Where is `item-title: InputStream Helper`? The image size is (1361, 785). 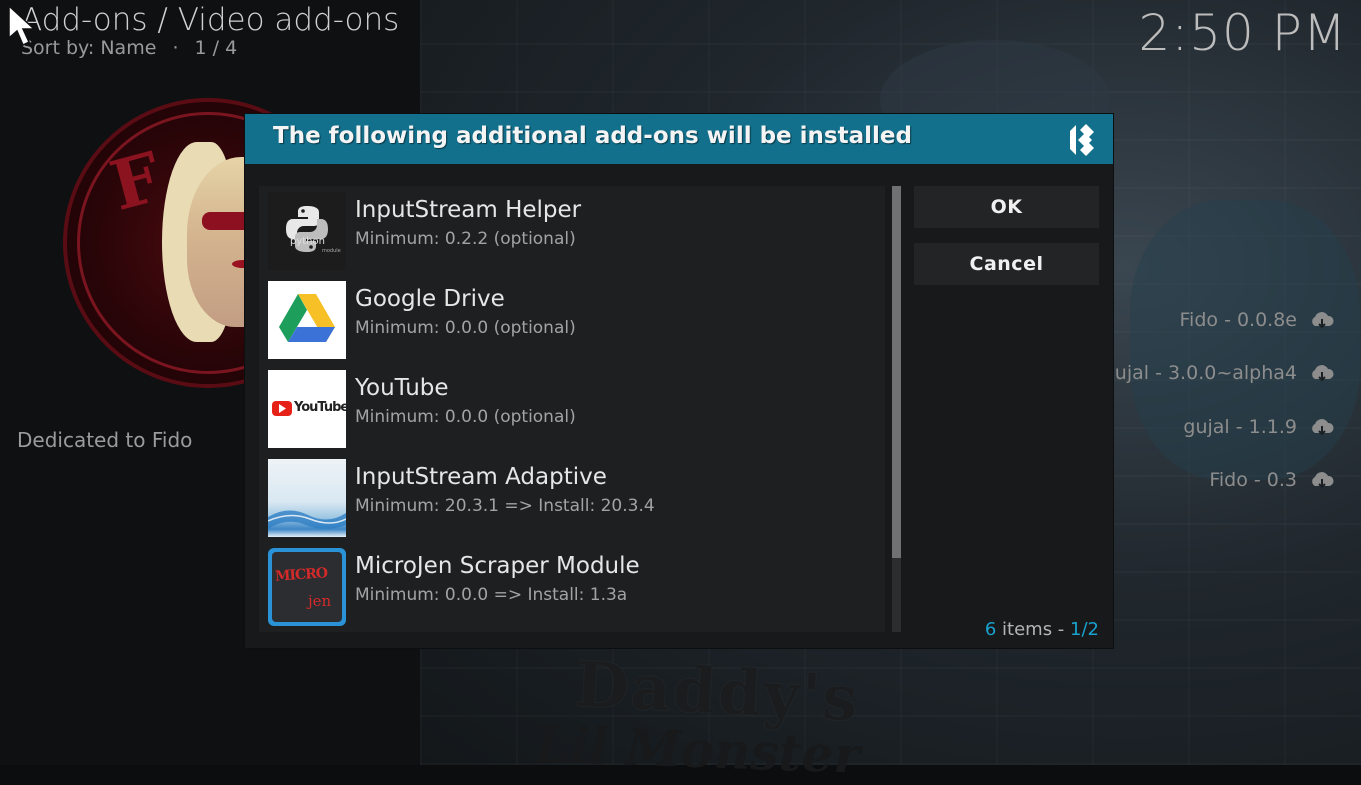
item-title: InputStream Helper is located at coordinates (468, 210).